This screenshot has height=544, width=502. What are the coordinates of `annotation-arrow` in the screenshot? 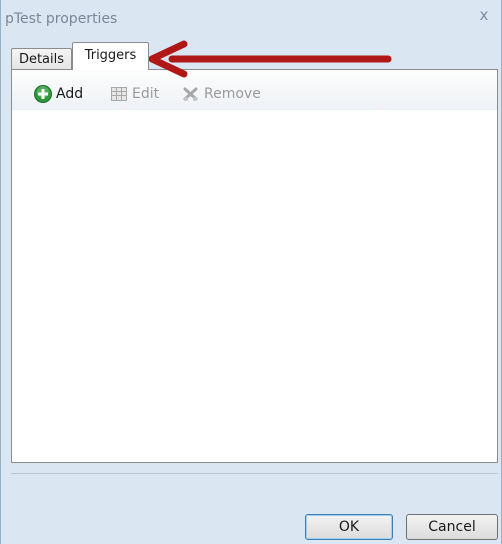 It's located at (270, 59).